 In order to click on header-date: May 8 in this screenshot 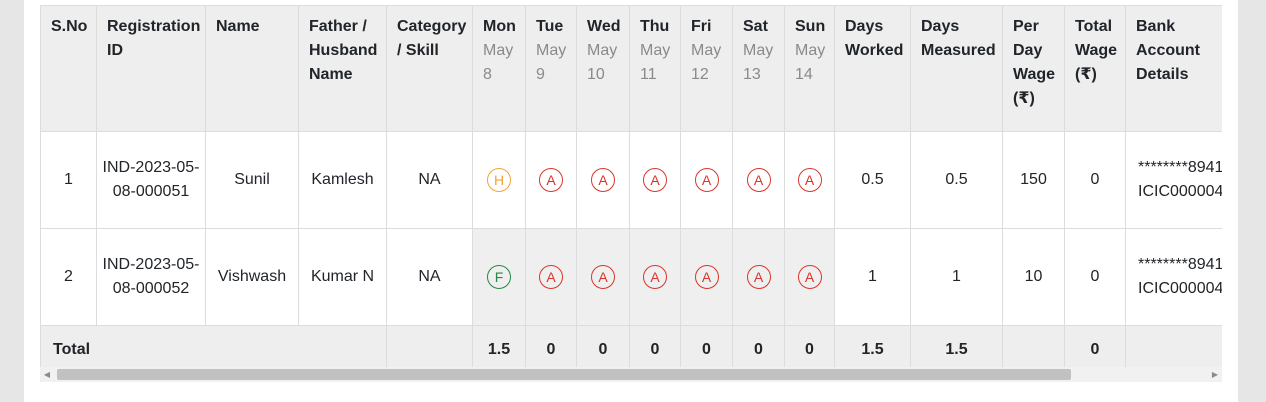, I will do `click(498, 62)`.